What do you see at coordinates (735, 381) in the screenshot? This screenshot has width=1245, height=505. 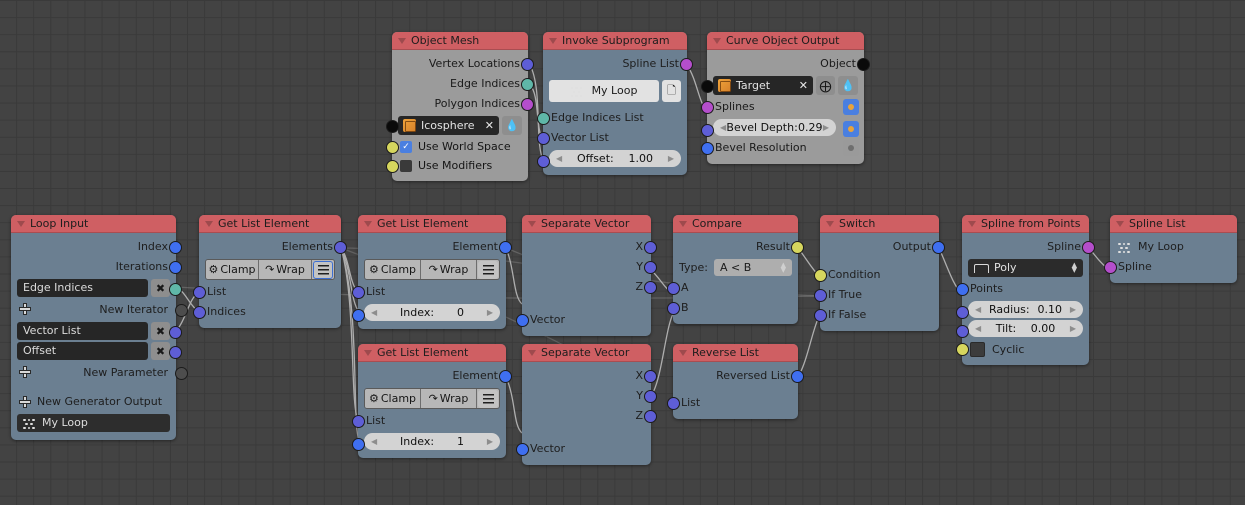 I see `node-reverse-list: Reverse List Reversed List List` at bounding box center [735, 381].